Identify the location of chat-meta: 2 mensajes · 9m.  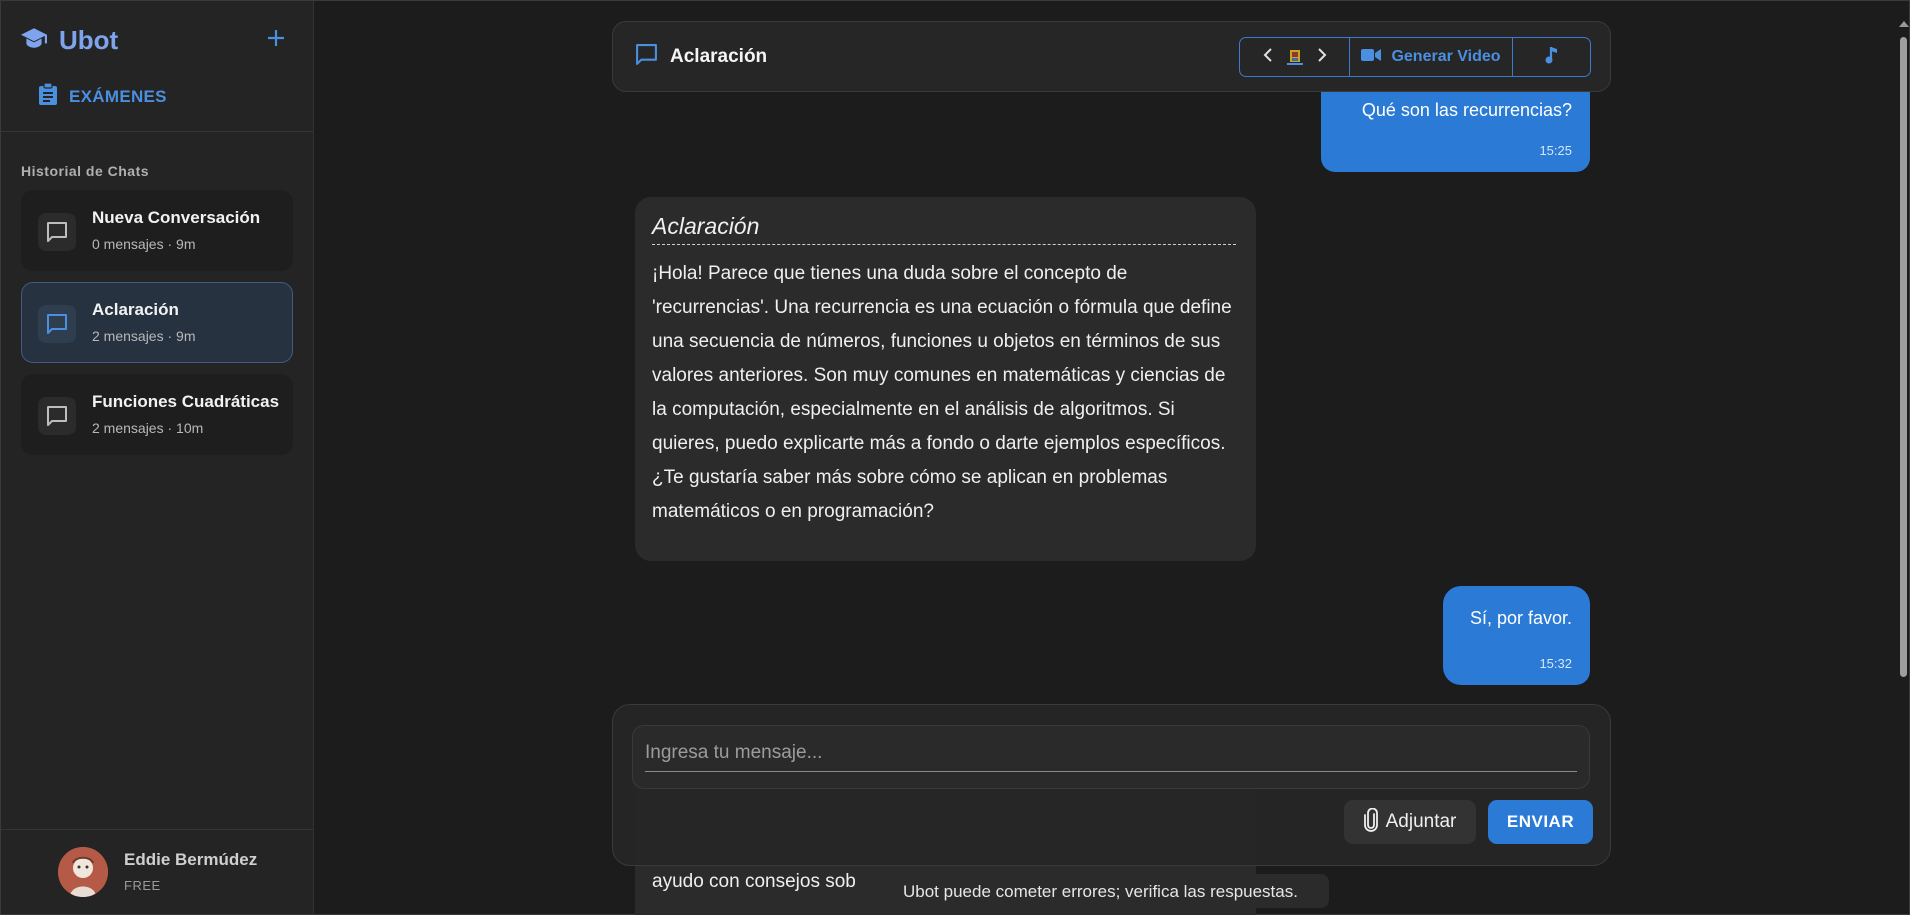
(144, 336).